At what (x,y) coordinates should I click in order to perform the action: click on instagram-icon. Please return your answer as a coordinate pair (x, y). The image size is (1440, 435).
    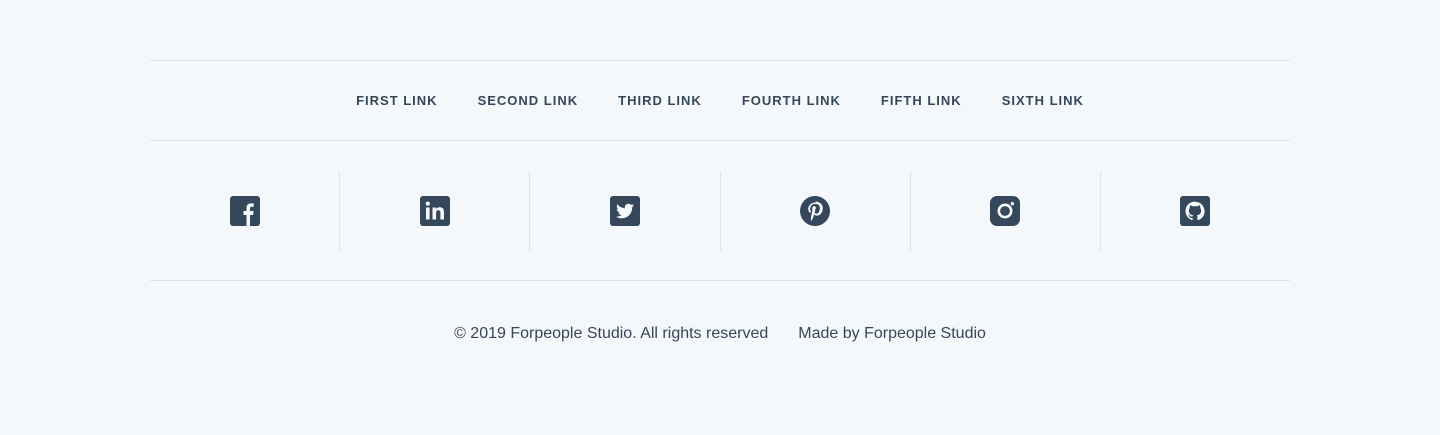
    Looking at the image, I should click on (1005, 210).